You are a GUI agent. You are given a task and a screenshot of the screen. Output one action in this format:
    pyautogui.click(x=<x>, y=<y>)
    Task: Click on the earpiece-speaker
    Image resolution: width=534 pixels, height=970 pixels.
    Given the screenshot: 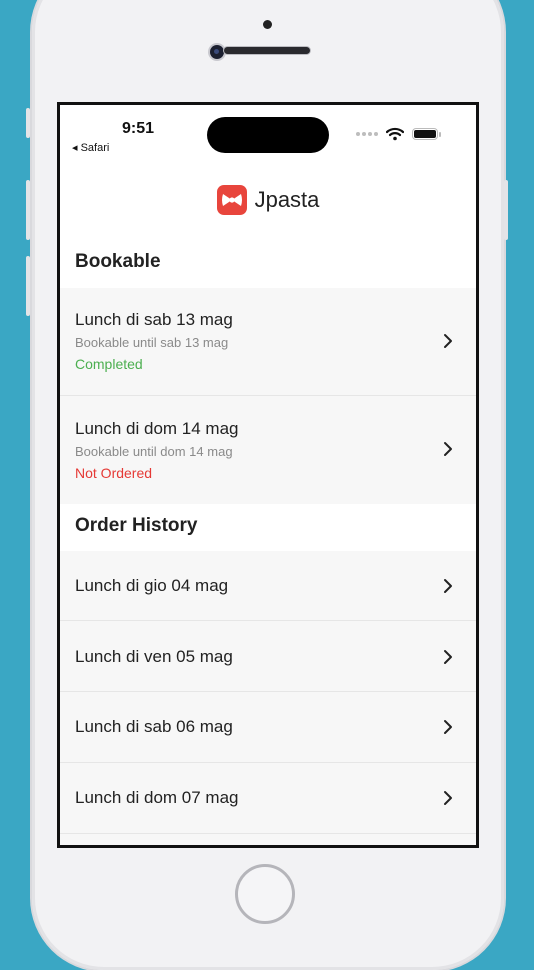 What is the action you would take?
    pyautogui.click(x=267, y=50)
    